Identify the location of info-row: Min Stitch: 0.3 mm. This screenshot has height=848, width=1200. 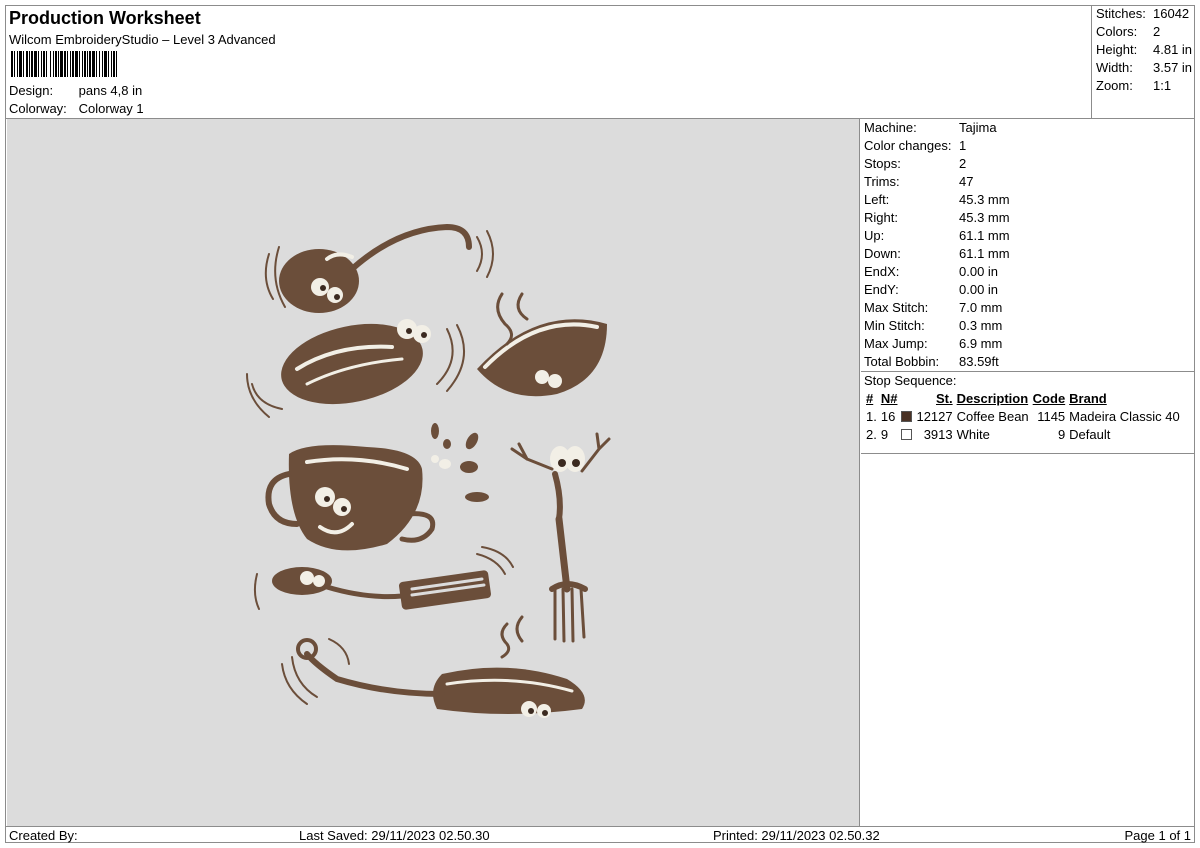
(1028, 326).